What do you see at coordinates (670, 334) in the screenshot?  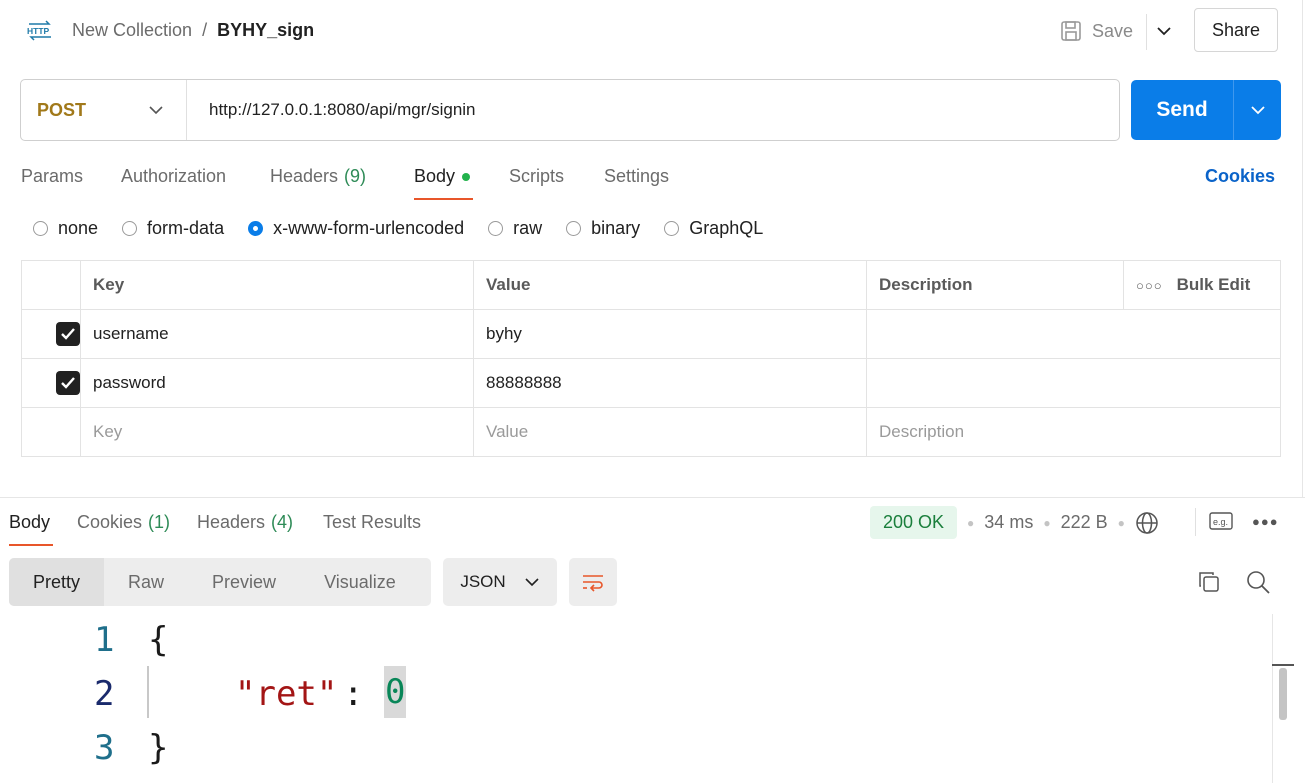 I see `row-value: byhy` at bounding box center [670, 334].